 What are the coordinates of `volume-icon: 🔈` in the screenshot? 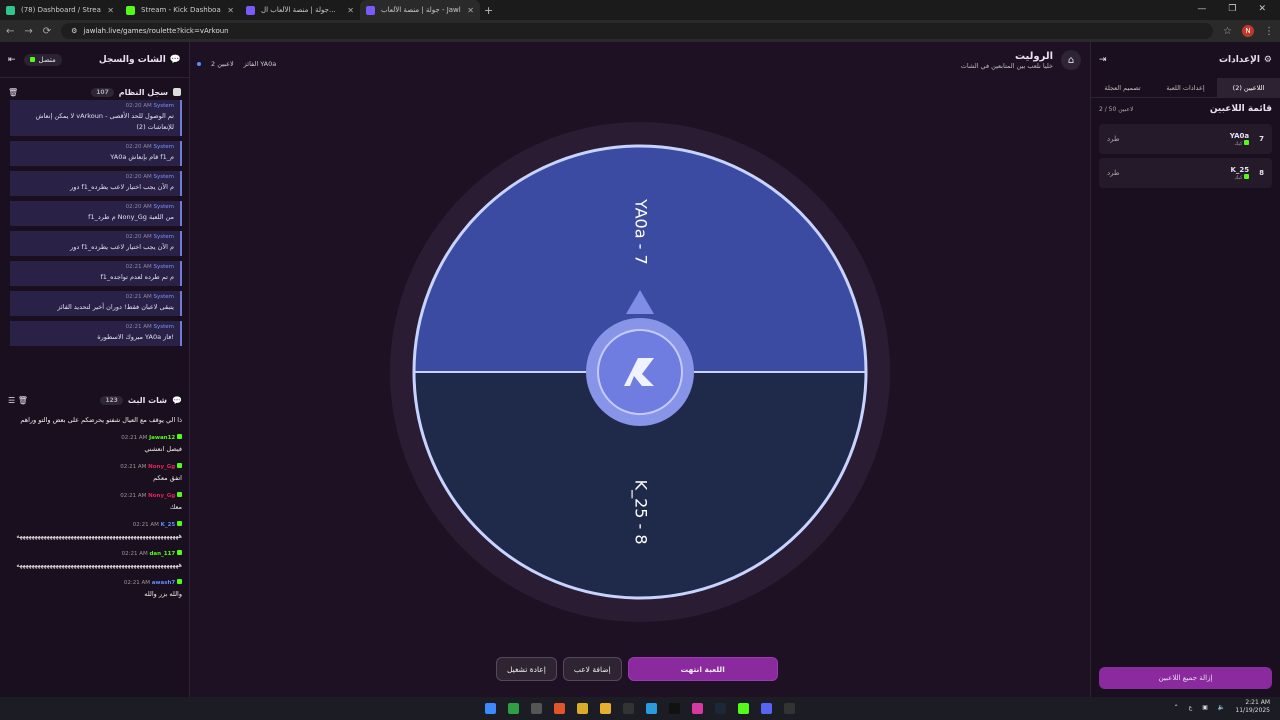 It's located at (1221, 707).